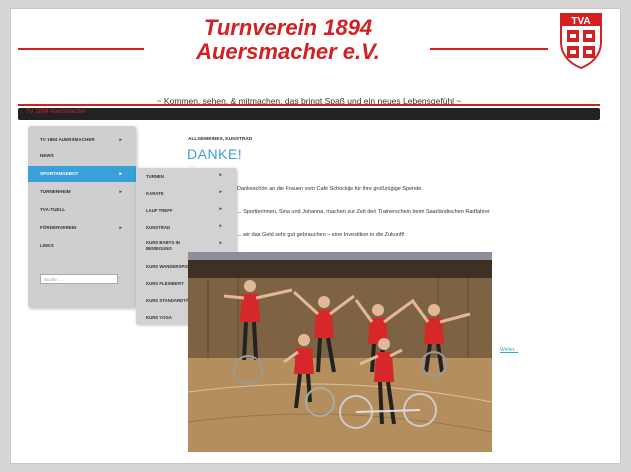 The image size is (631, 472). Describe the element at coordinates (186, 193) in the screenshot. I see `submenu-item-karate: KARATE ▸` at that location.